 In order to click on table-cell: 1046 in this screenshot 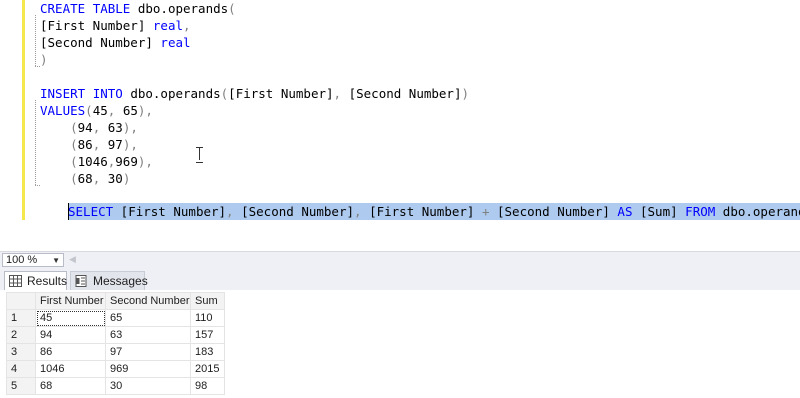, I will do `click(70, 369)`.